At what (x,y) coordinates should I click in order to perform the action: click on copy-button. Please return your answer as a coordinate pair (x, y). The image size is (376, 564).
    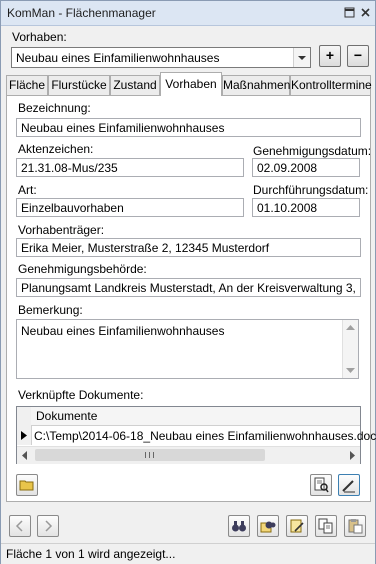
    Looking at the image, I should click on (326, 526).